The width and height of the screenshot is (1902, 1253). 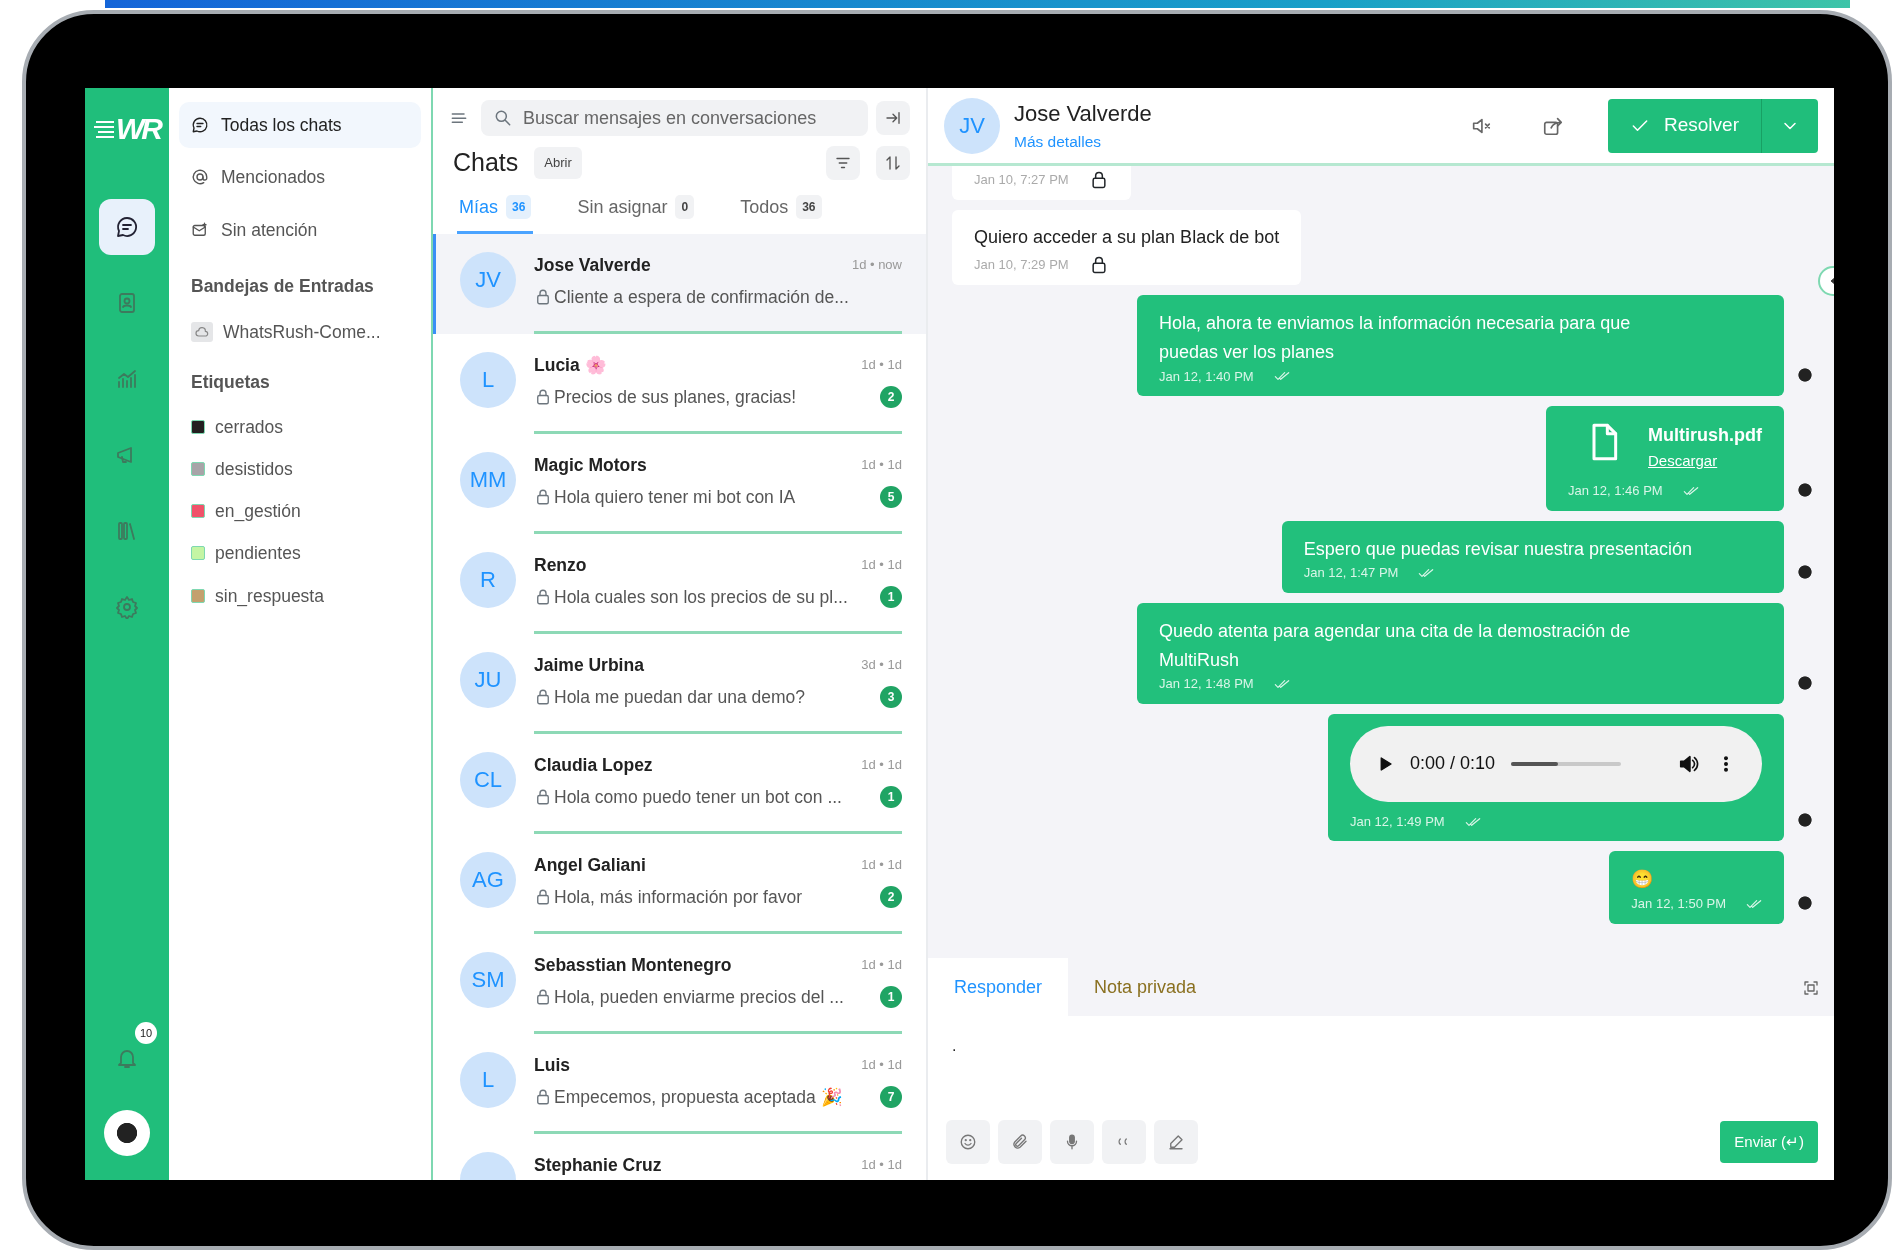 What do you see at coordinates (1678, 904) in the screenshot?
I see `message-time: Jan 12, 1:50 PM` at bounding box center [1678, 904].